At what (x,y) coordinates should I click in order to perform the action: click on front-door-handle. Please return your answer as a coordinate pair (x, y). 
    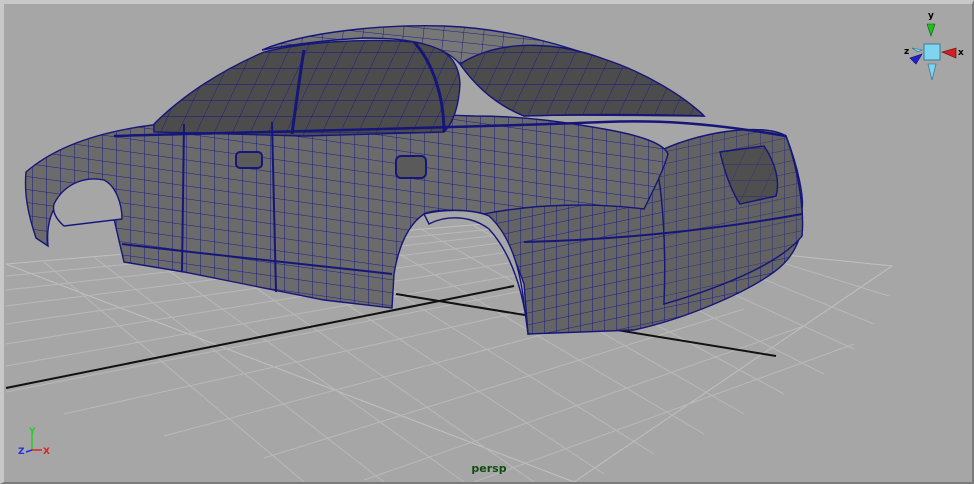
    Looking at the image, I should click on (249, 160).